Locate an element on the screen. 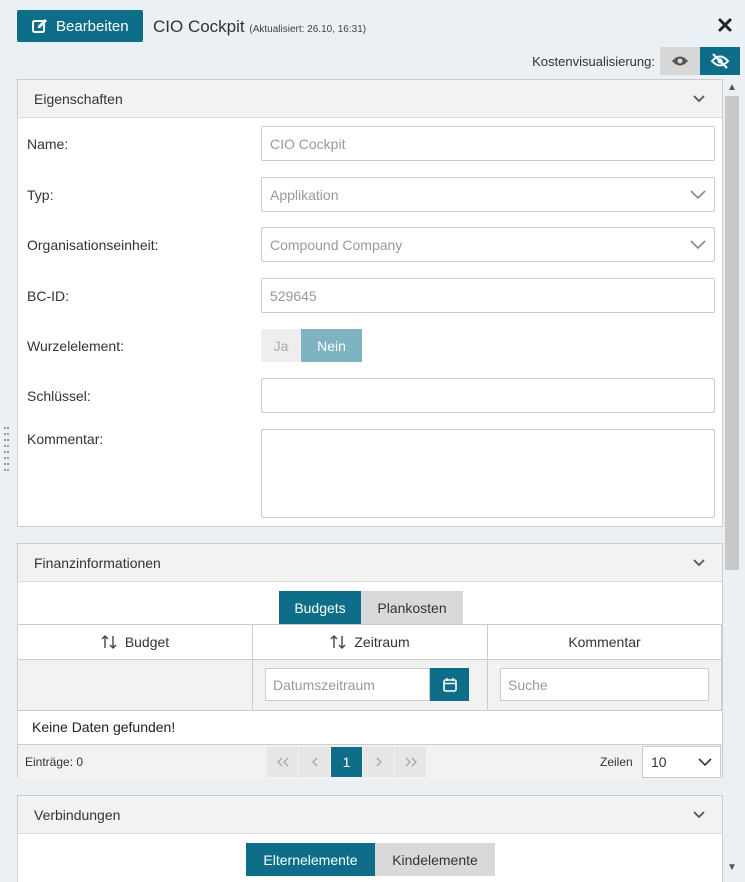 The image size is (745, 882). edit-icon is located at coordinates (39, 26).